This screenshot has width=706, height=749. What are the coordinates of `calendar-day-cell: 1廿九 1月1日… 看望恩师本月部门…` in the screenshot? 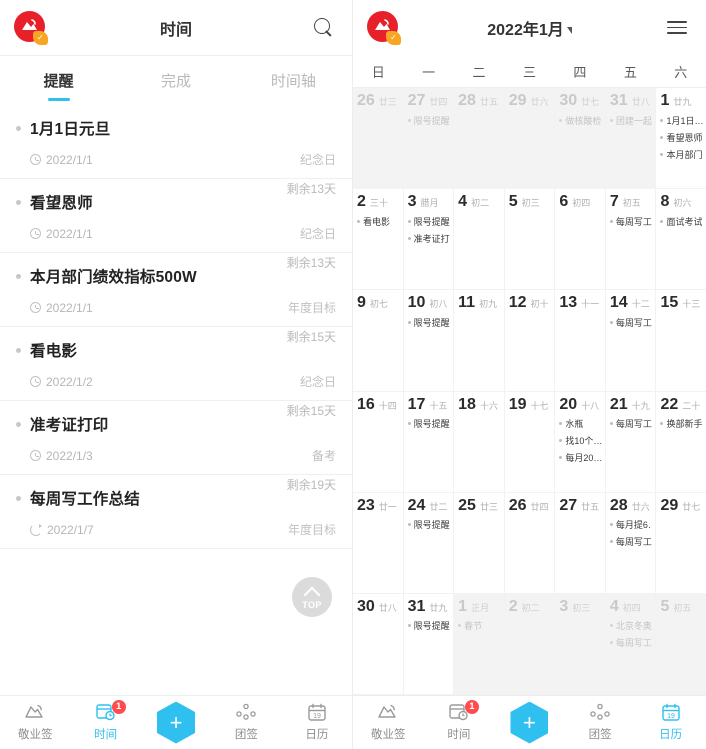 It's located at (681, 138).